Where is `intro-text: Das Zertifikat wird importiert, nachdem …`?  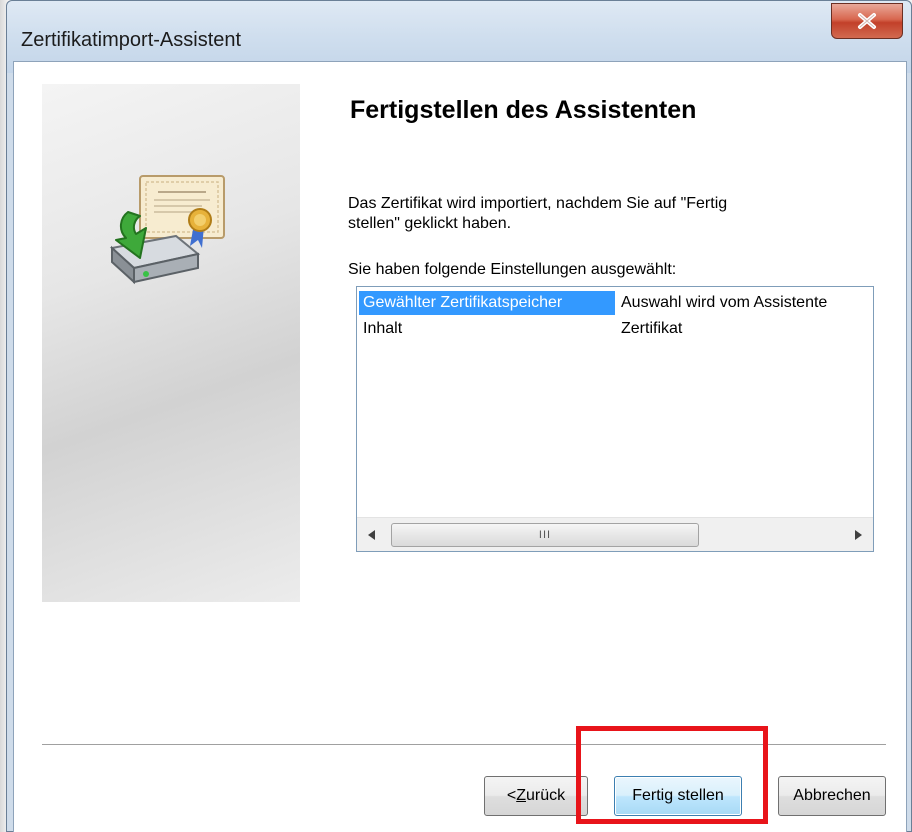
intro-text: Das Zertifikat wird importiert, nachdem … is located at coordinates (608, 214).